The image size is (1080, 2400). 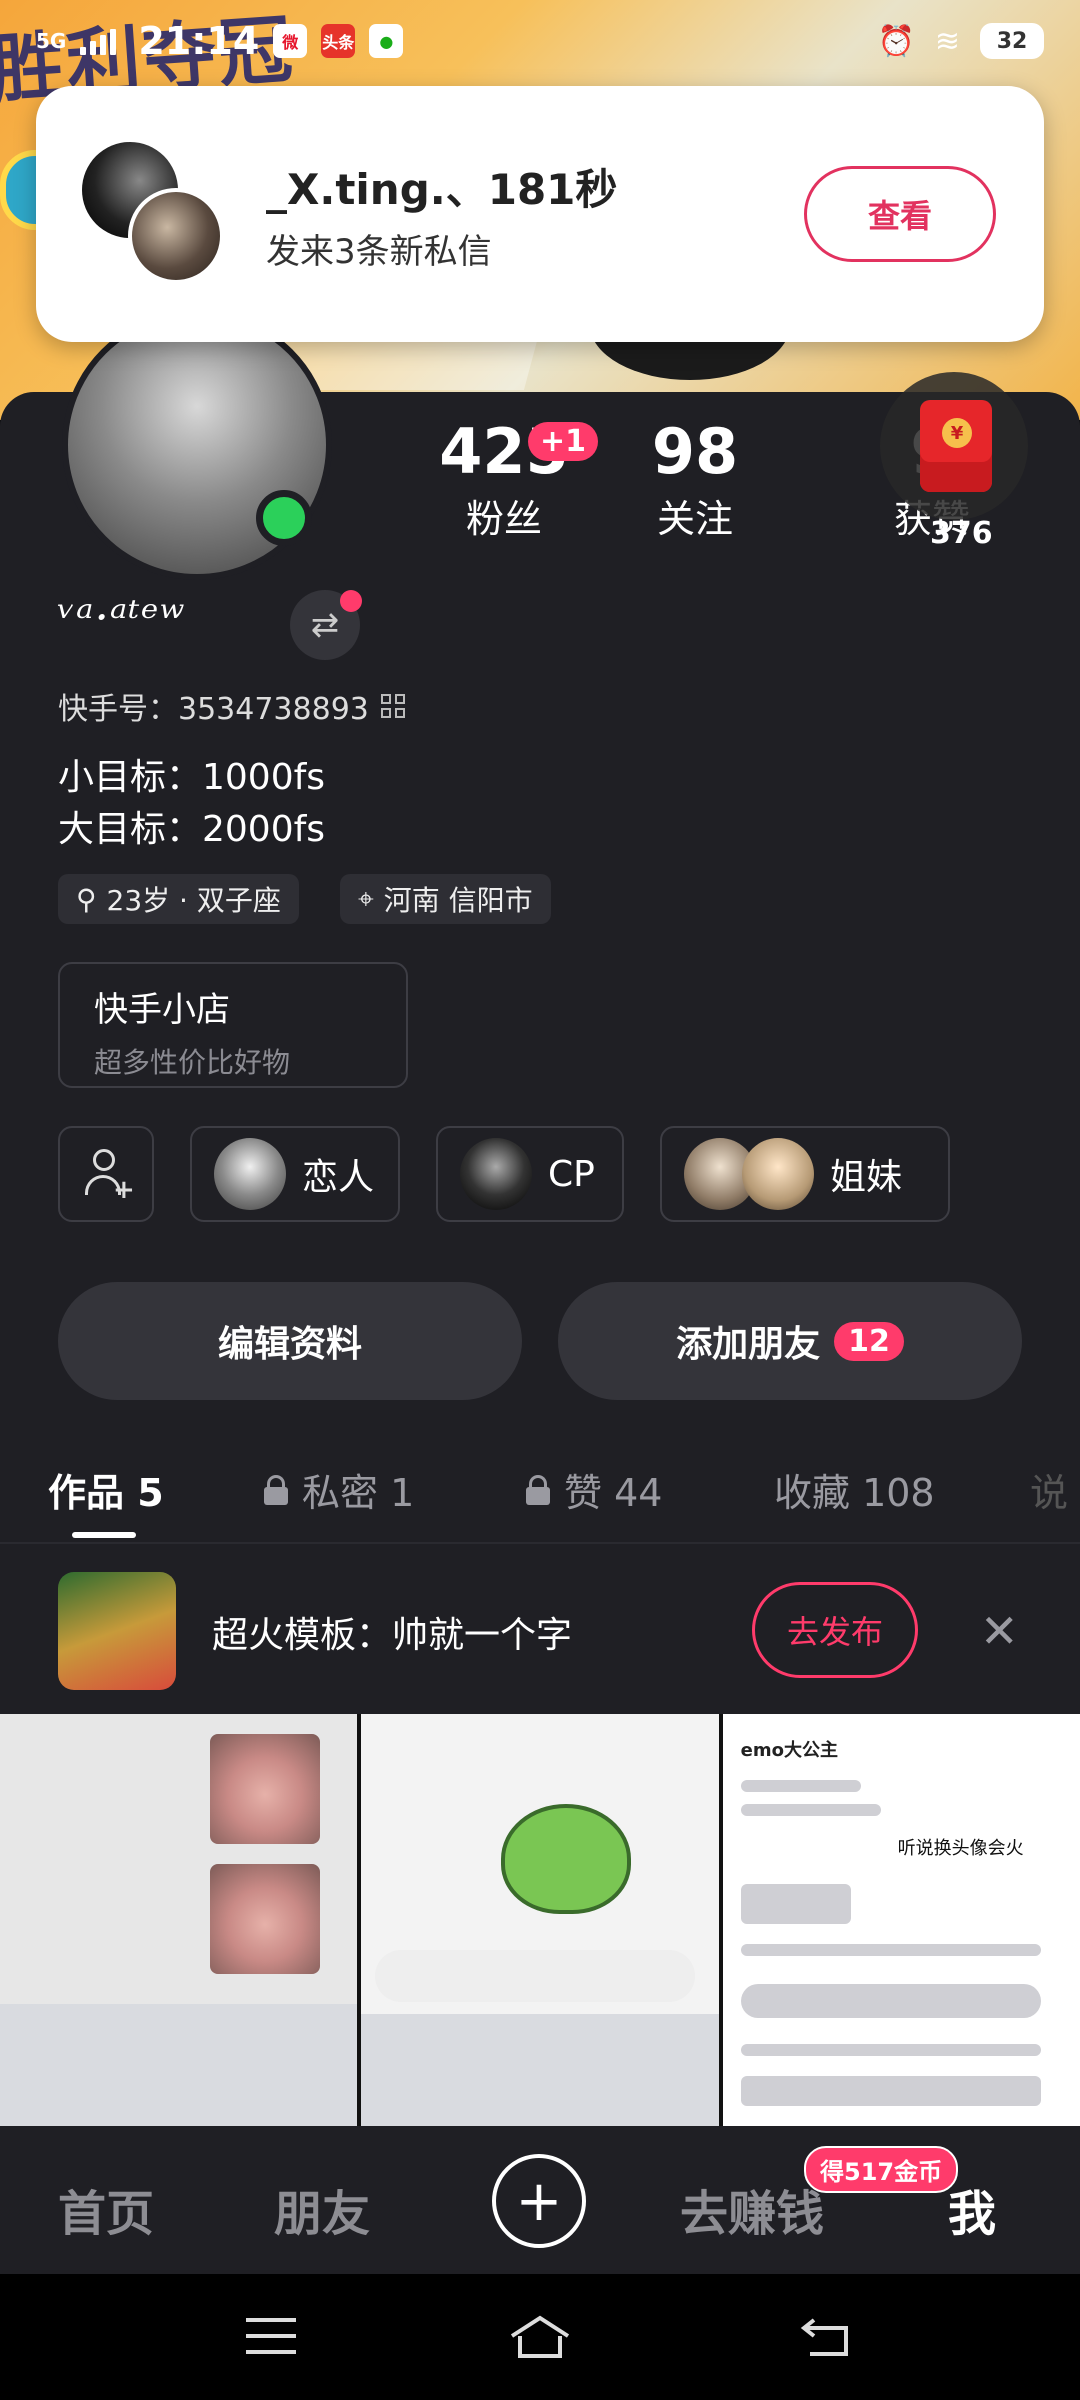 What do you see at coordinates (960, 1848) in the screenshot?
I see `thumbnail-caption: 听说换头像会火` at bounding box center [960, 1848].